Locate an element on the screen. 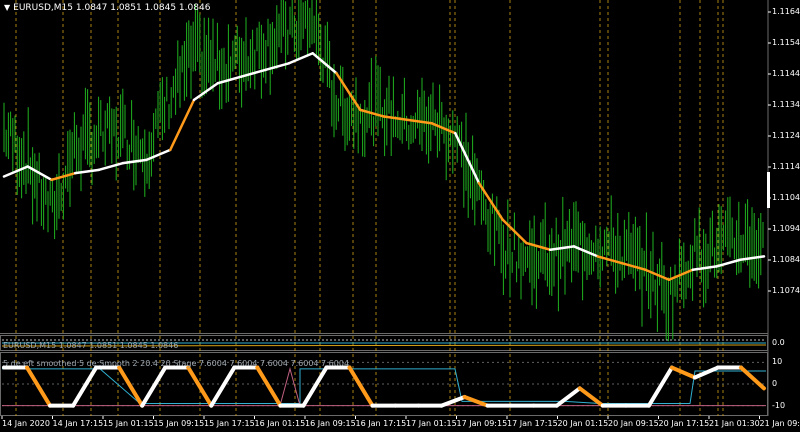 The height and width of the screenshot is (432, 800). time-axis-label: 16 Jan 09:15 is located at coordinates (330, 423).